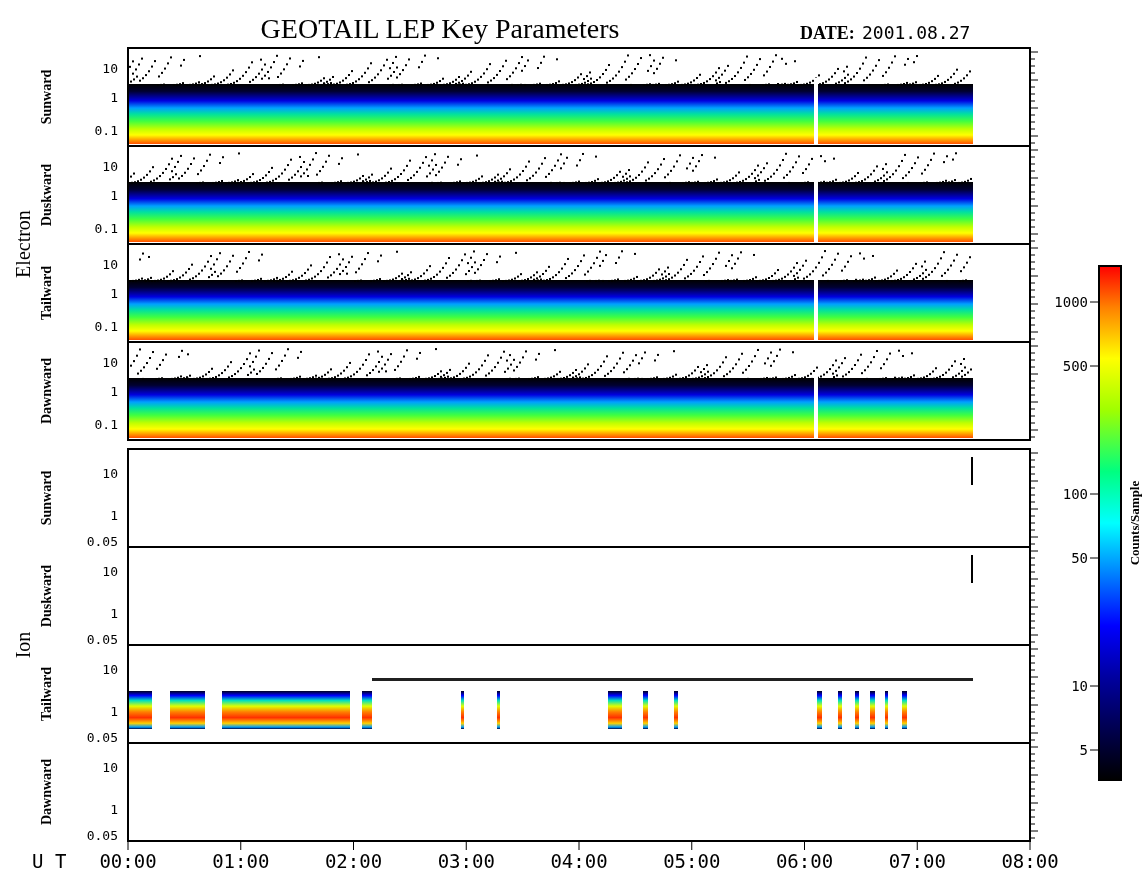 Image resolution: width=1142 pixels, height=880 pixels. What do you see at coordinates (1075, 494) in the screenshot?
I see `tick-label: 100` at bounding box center [1075, 494].